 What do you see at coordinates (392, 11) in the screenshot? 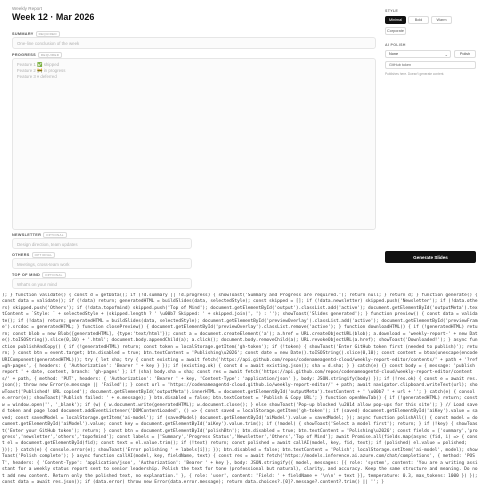
I see `style-label: STYLE` at bounding box center [392, 11].